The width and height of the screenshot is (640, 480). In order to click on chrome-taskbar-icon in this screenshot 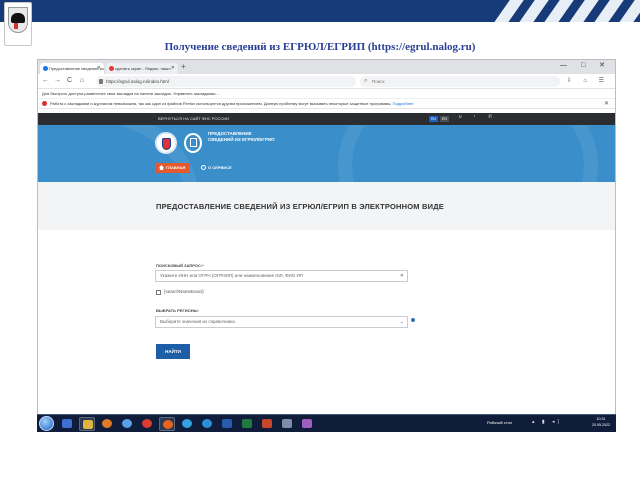, I will do `click(147, 424)`.